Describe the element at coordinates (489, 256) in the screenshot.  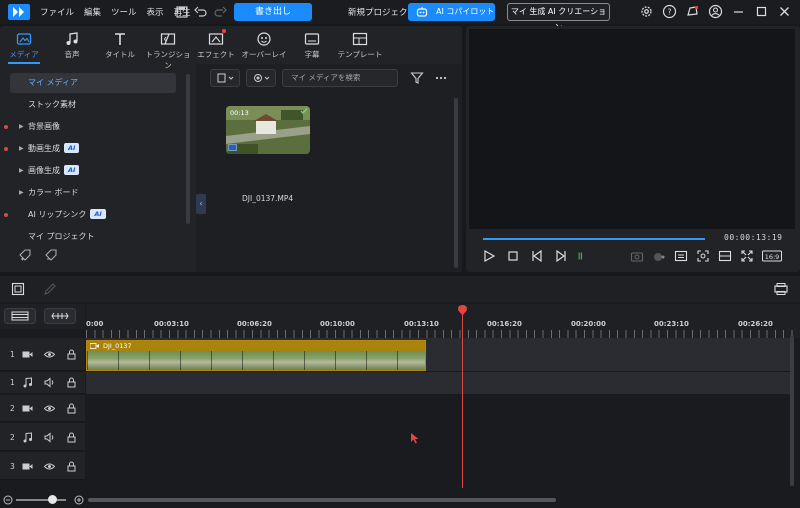
I see `play-icon` at that location.